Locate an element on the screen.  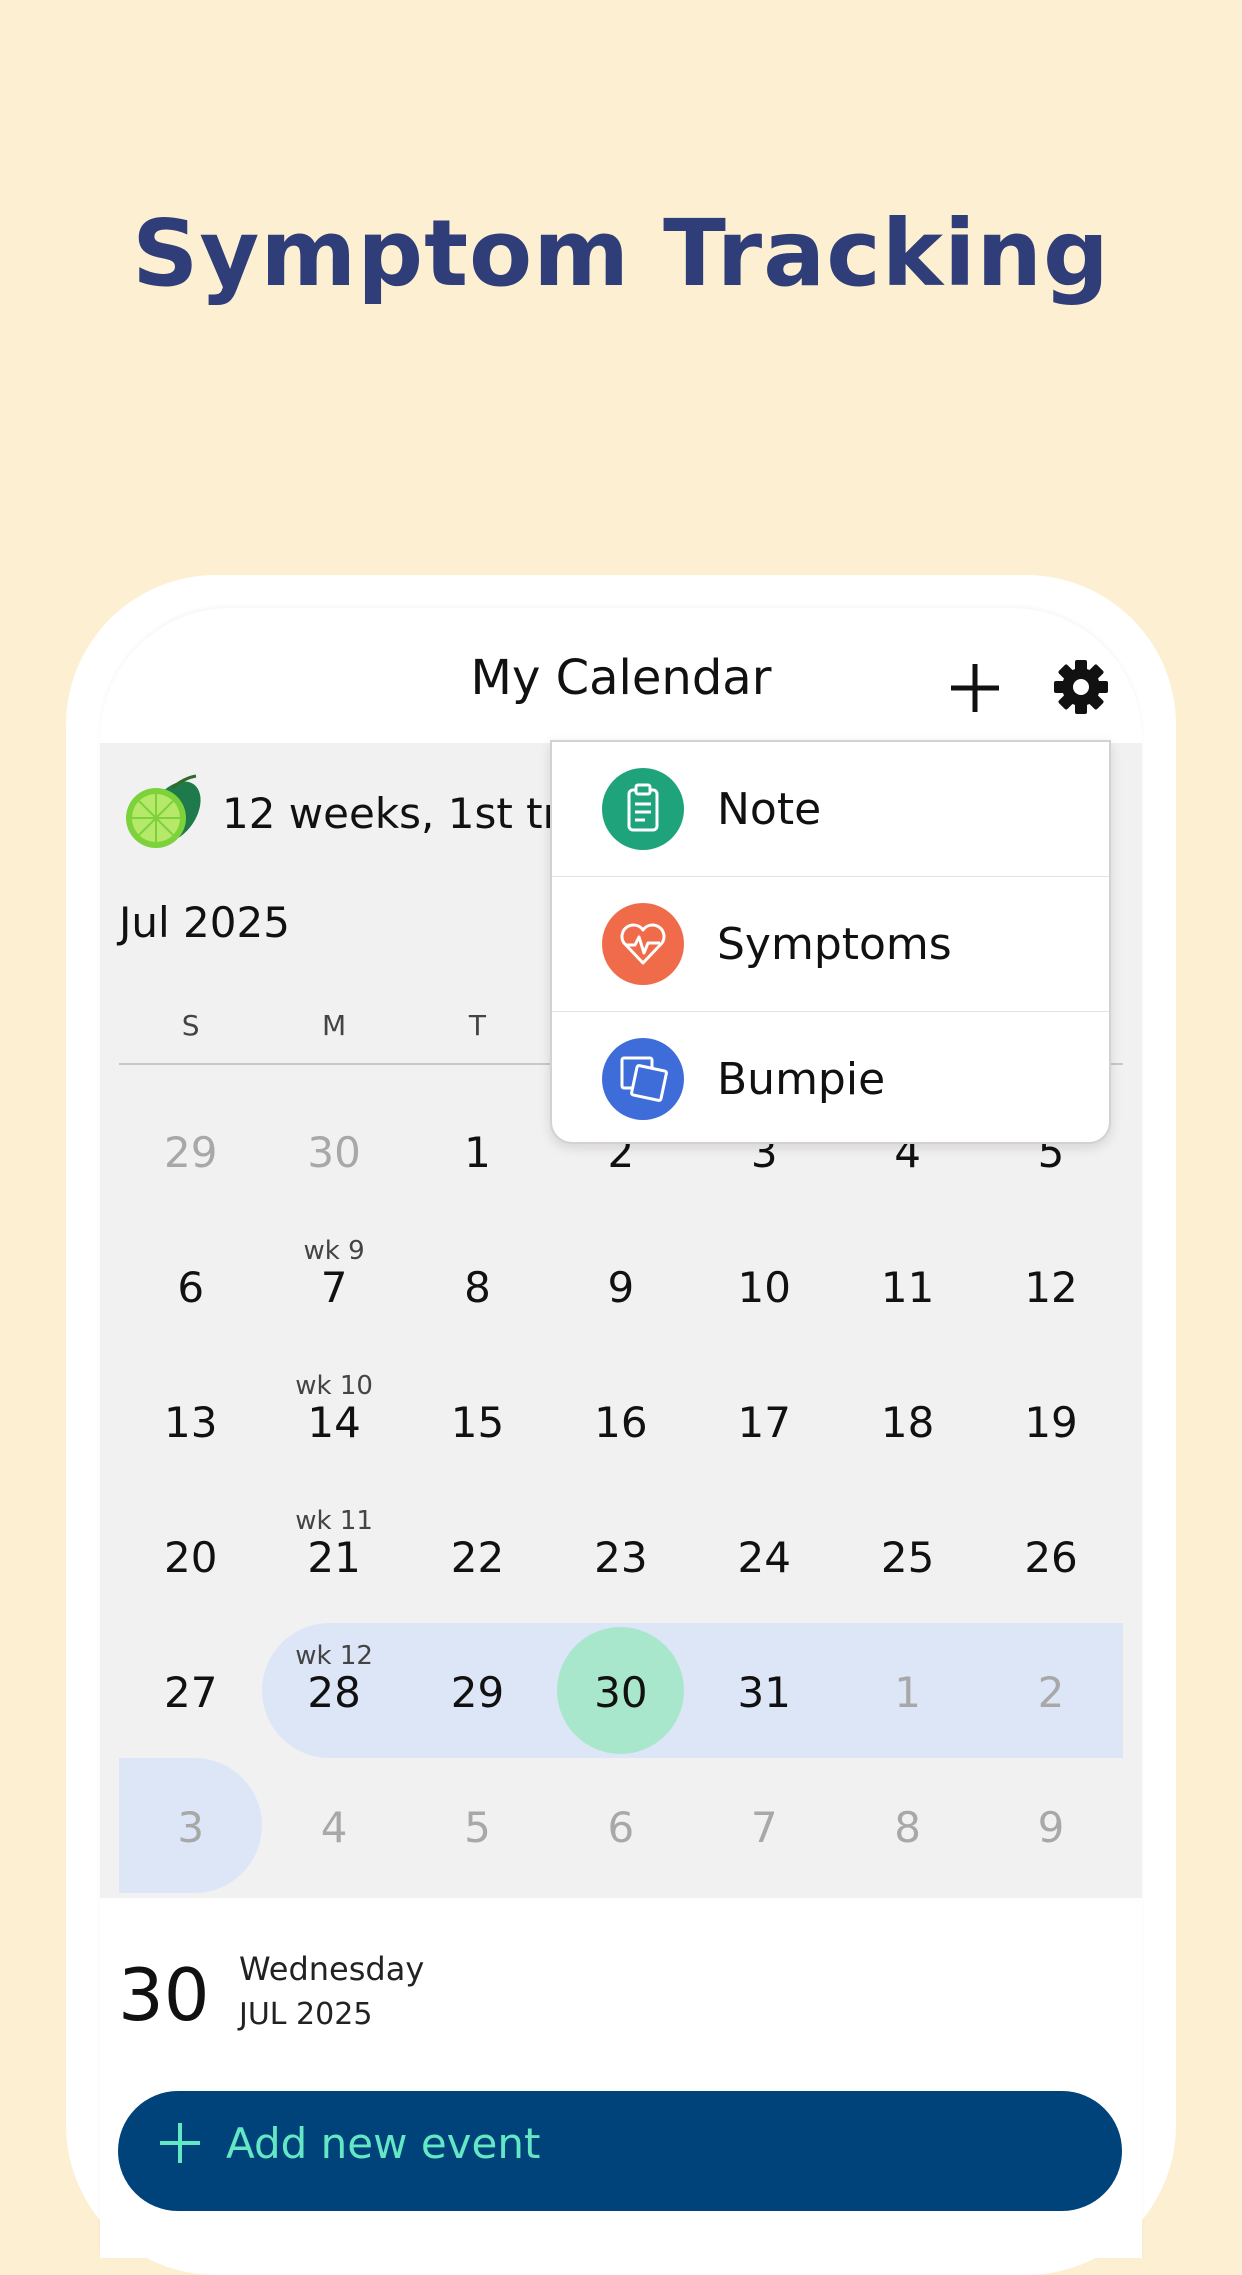
day-number: 19 is located at coordinates (1051, 1422).